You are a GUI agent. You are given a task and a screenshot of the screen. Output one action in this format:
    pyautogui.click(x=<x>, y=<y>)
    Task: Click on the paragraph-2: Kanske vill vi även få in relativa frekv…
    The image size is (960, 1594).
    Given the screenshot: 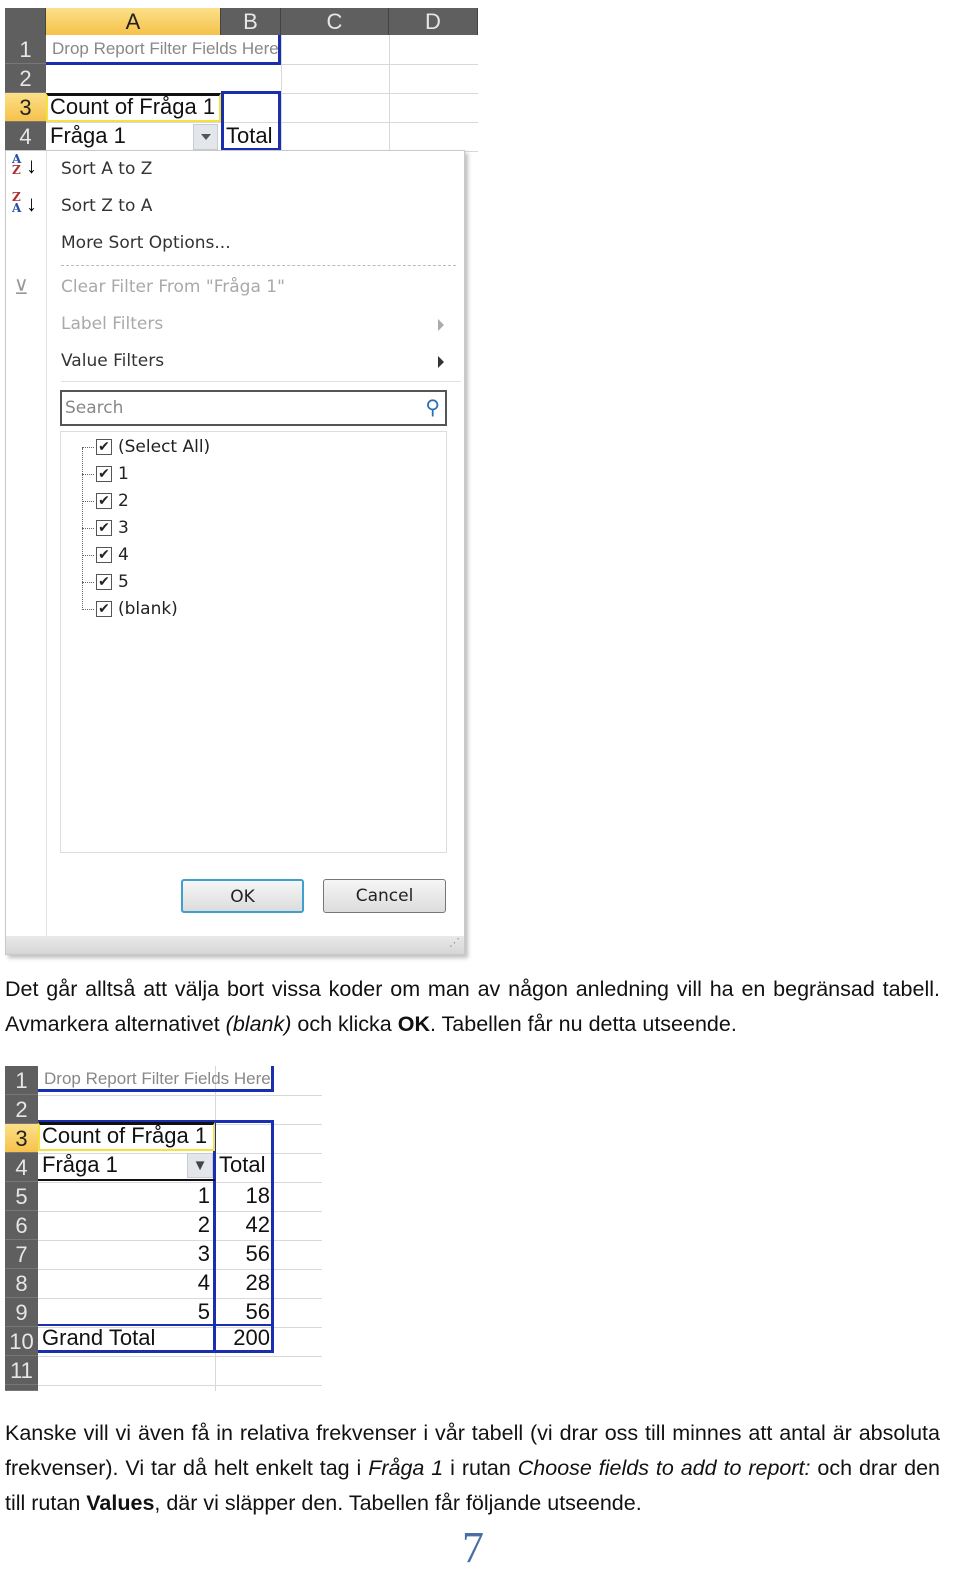 What is the action you would take?
    pyautogui.click(x=472, y=1468)
    